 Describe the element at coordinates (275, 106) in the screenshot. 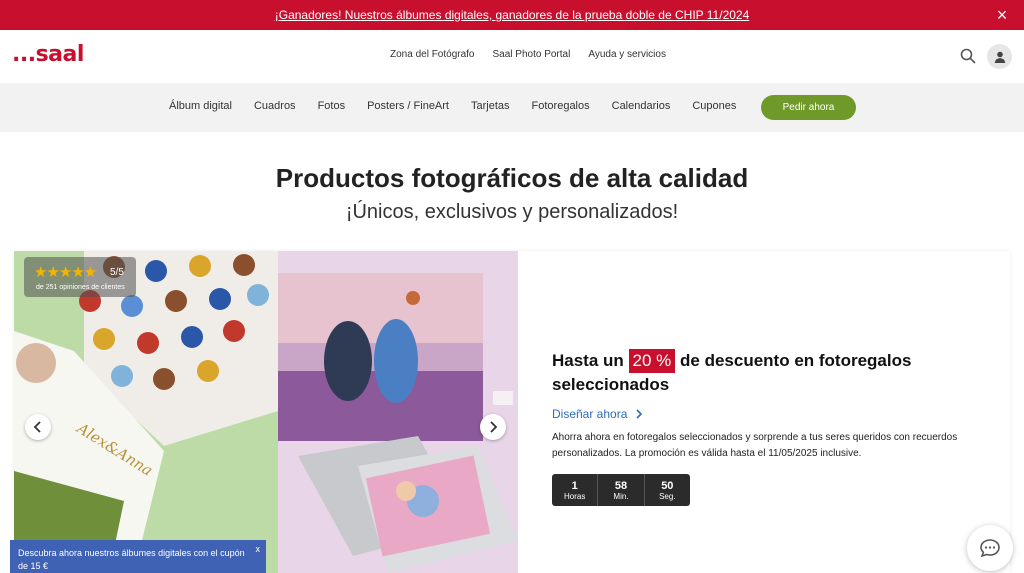

I see `nav-item-frames: Cuadros` at that location.